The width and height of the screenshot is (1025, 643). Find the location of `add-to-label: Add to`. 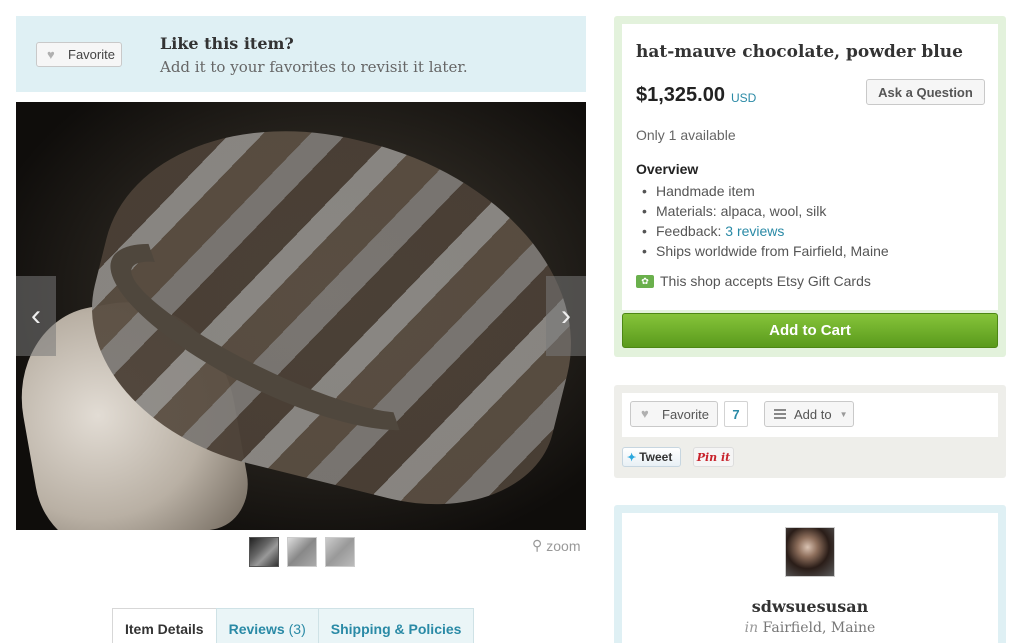

add-to-label: Add to is located at coordinates (813, 414).